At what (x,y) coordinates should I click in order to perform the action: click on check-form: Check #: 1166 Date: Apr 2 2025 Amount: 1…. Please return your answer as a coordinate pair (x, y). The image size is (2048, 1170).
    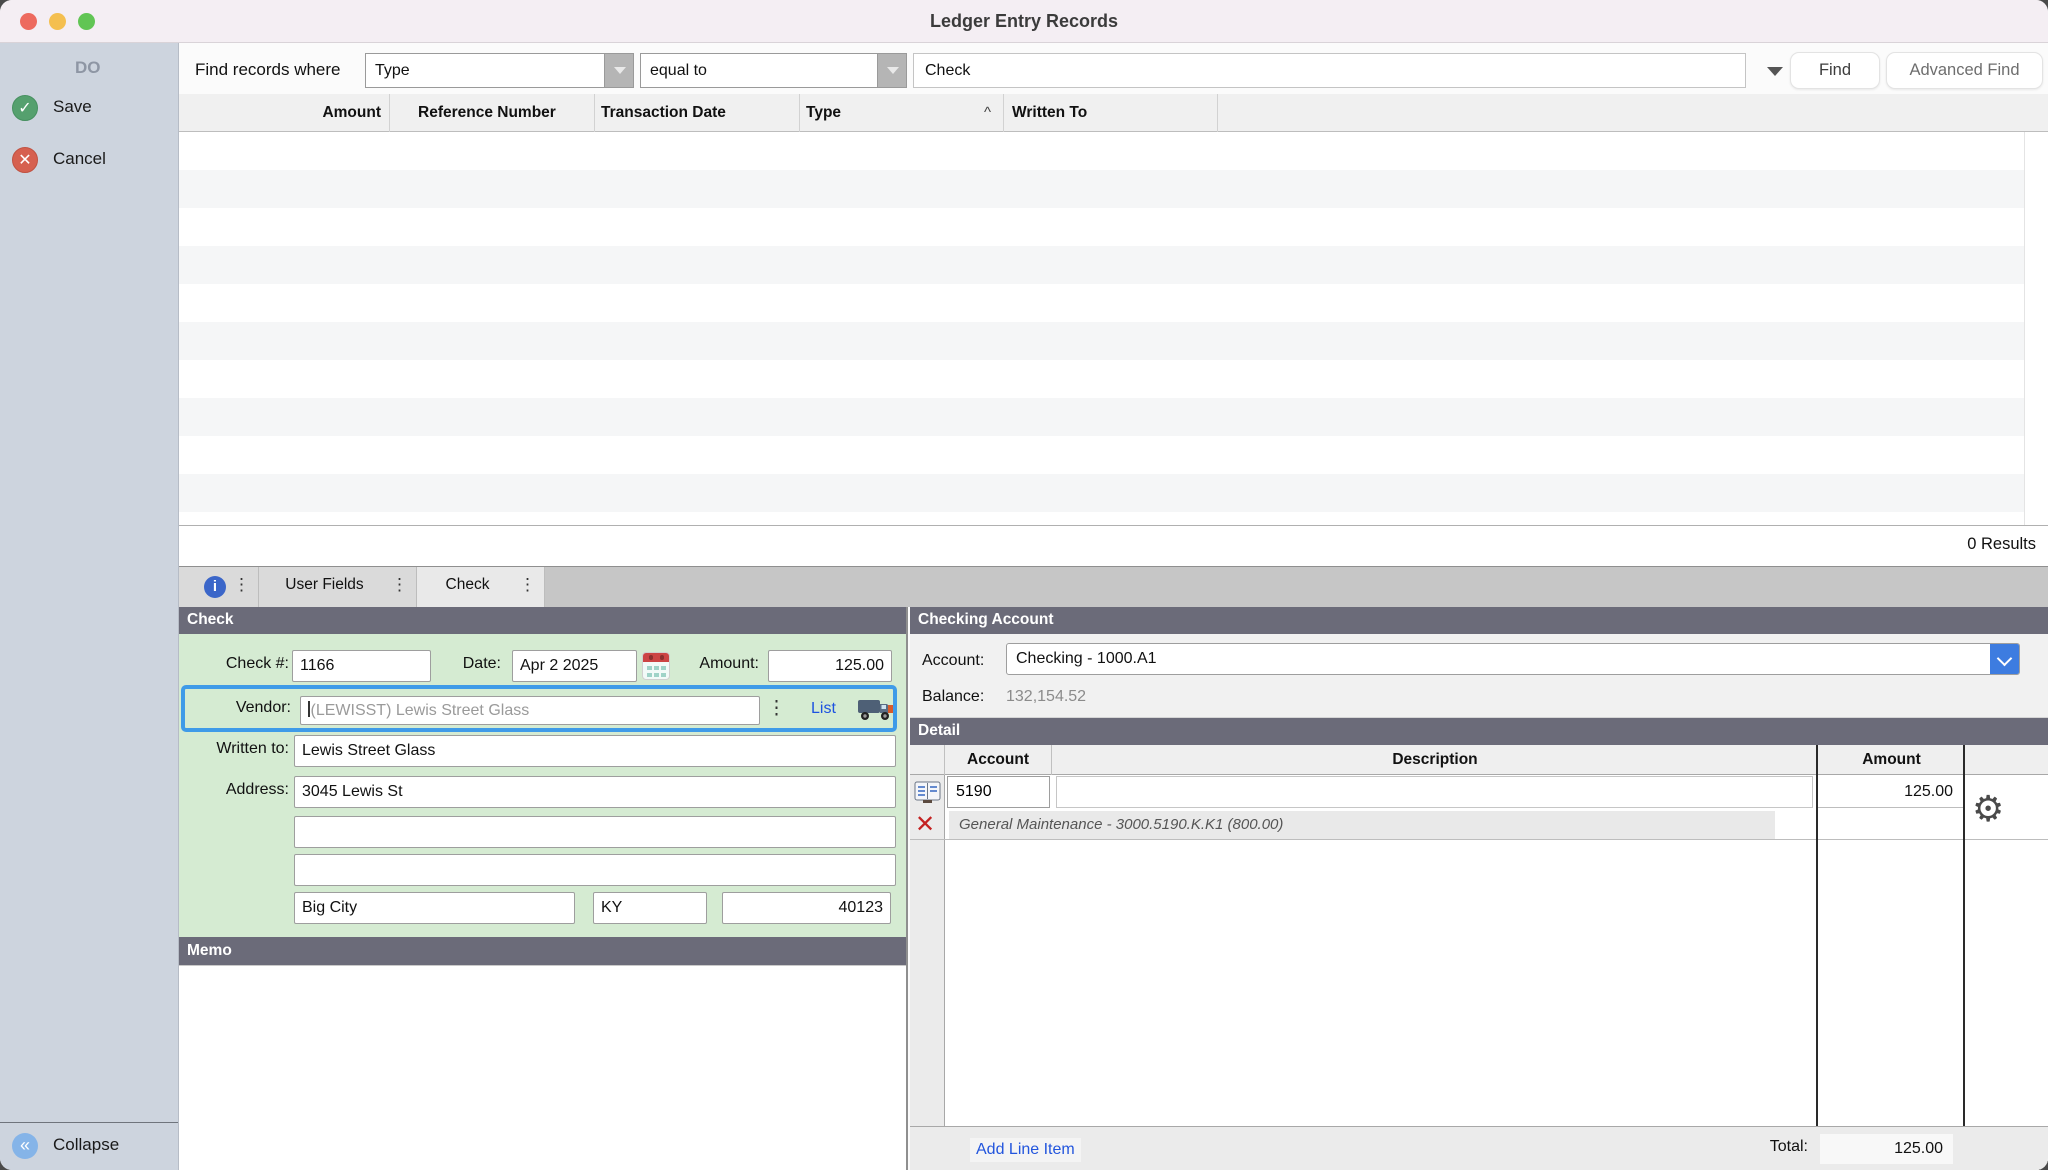
    Looking at the image, I should click on (542, 785).